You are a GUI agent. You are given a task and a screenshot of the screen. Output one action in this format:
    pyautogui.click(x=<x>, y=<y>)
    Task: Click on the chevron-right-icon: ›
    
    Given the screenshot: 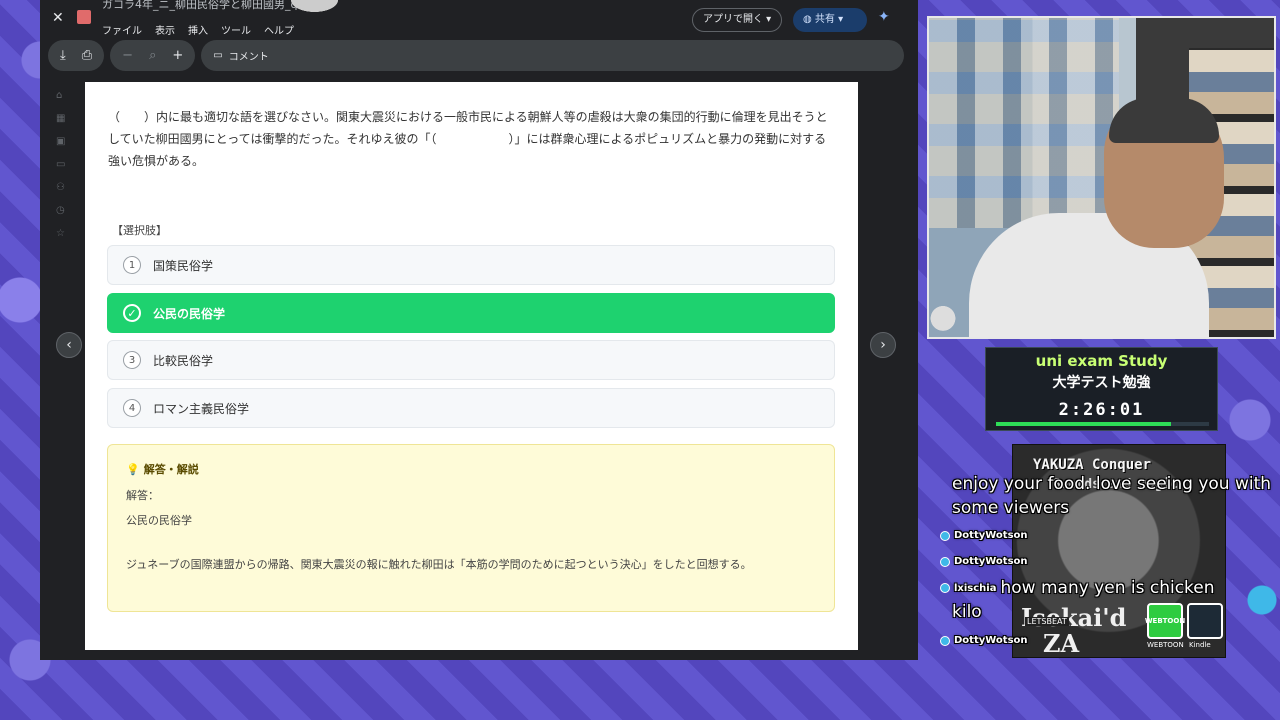 What is the action you would take?
    pyautogui.click(x=883, y=345)
    